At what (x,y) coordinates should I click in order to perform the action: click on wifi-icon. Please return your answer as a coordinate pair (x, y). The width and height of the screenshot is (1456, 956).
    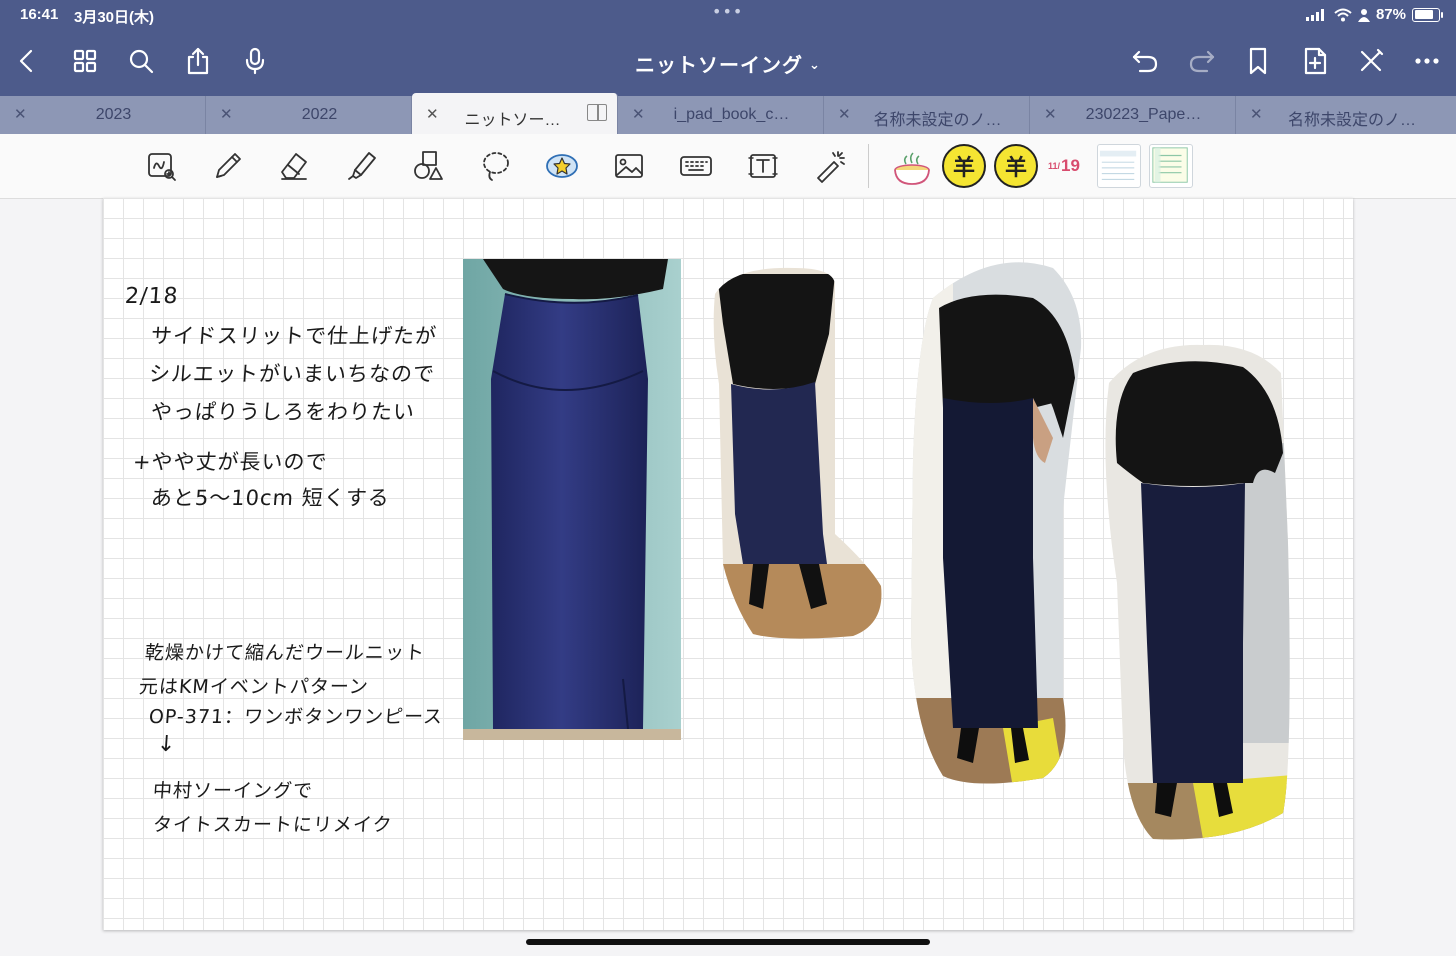
    Looking at the image, I should click on (1343, 14).